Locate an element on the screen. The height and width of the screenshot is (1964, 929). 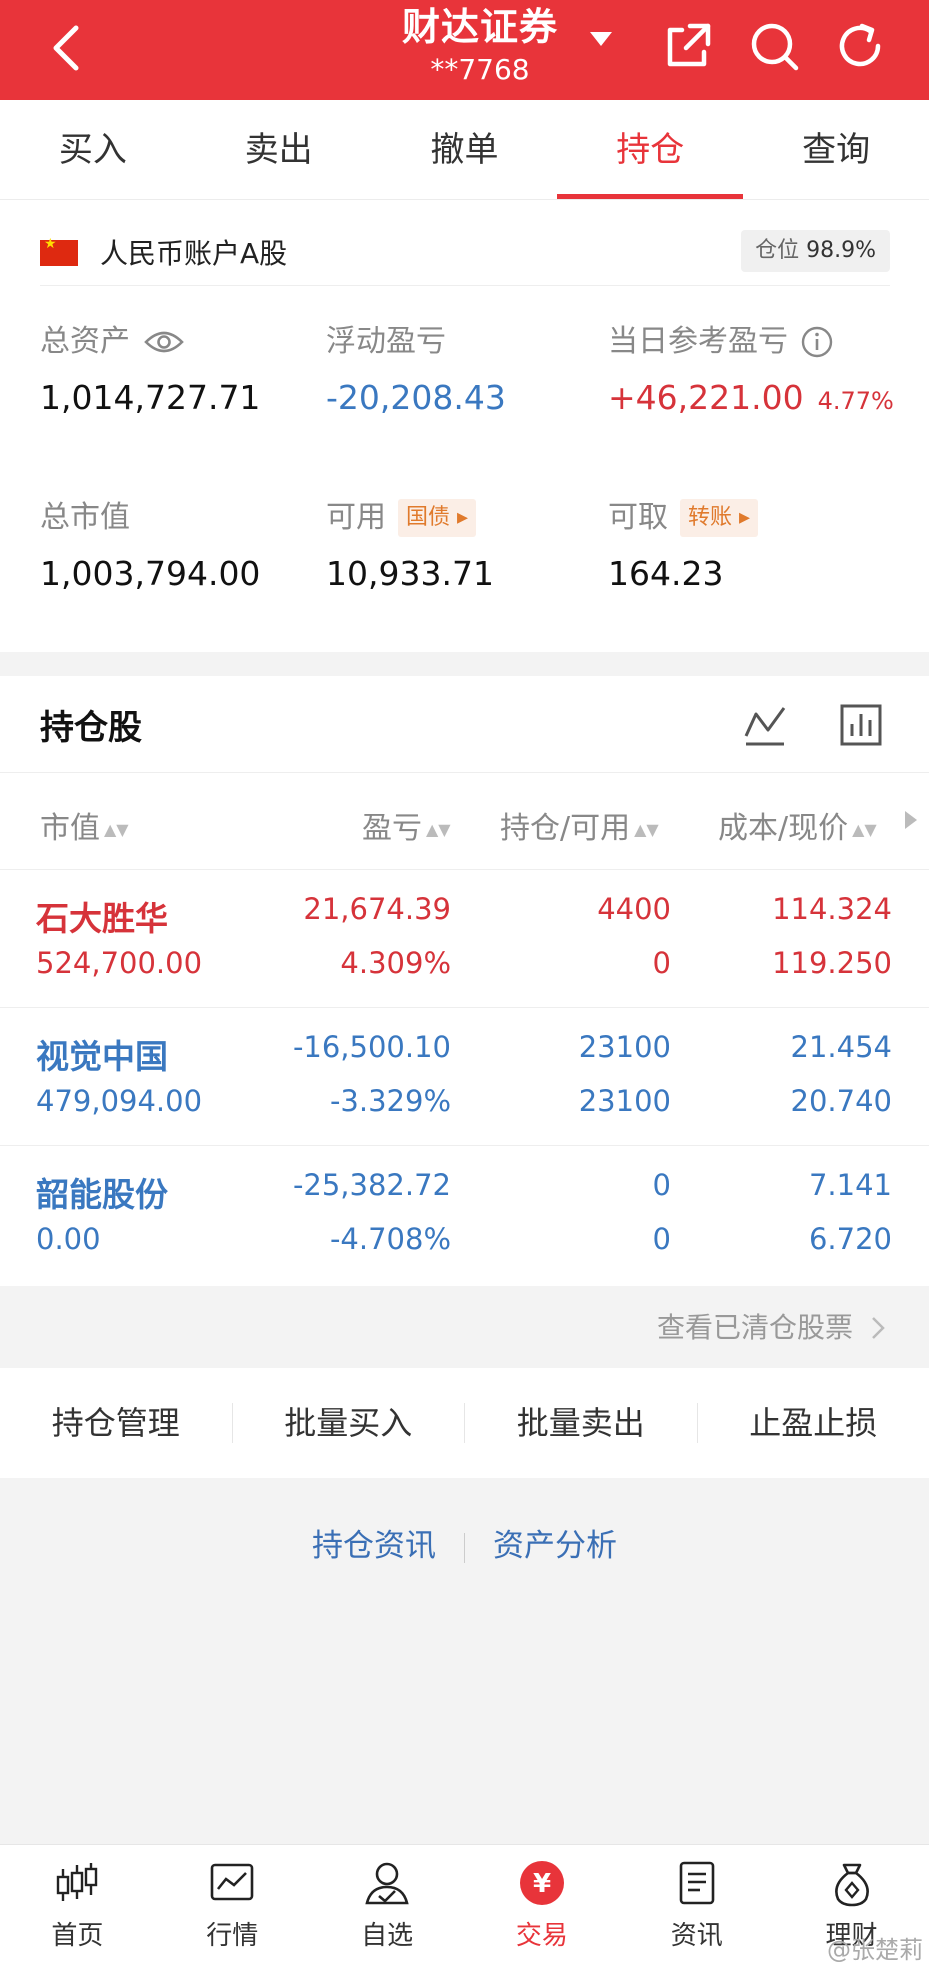
refresh-icon is located at coordinates (860, 46).